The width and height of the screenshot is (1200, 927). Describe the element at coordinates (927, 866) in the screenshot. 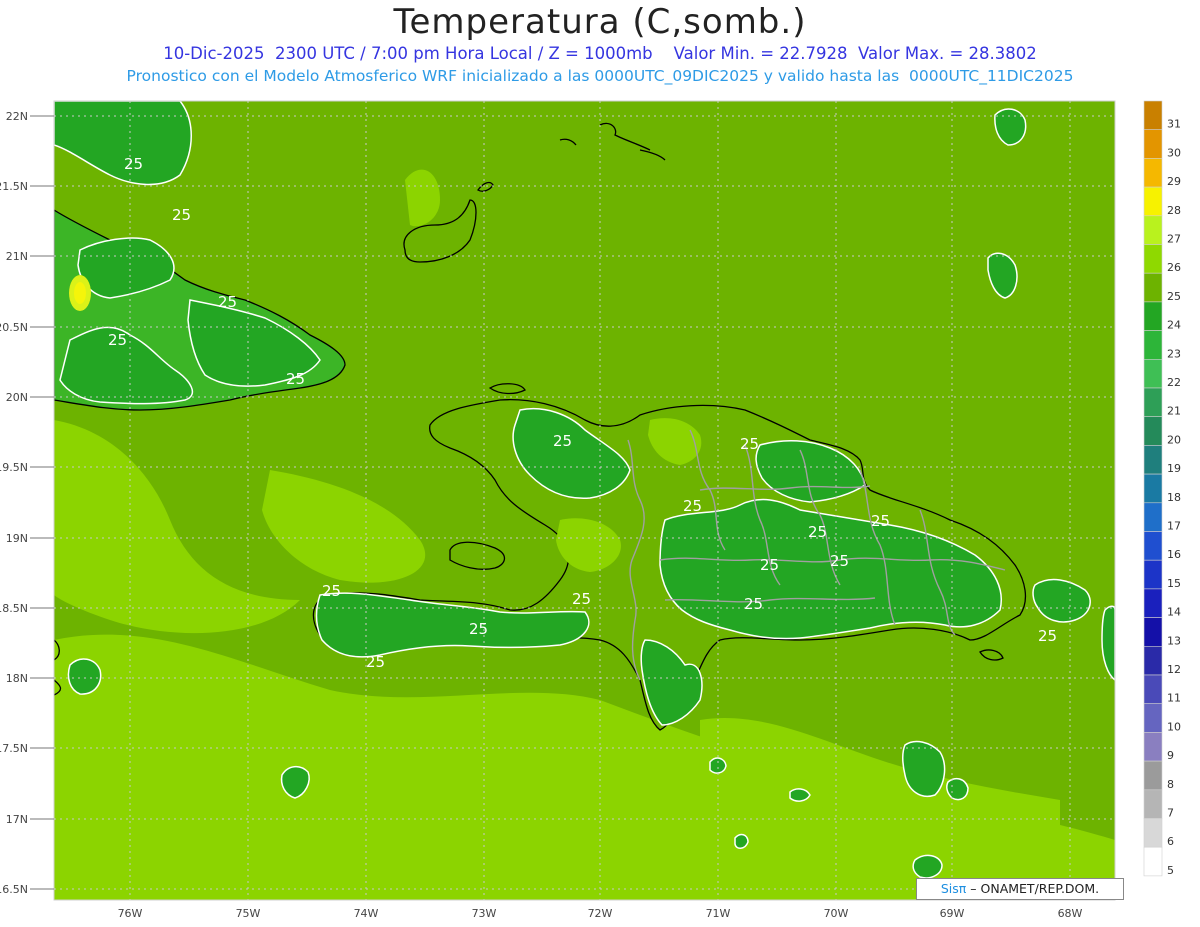

I see `cool-patch-se3` at that location.